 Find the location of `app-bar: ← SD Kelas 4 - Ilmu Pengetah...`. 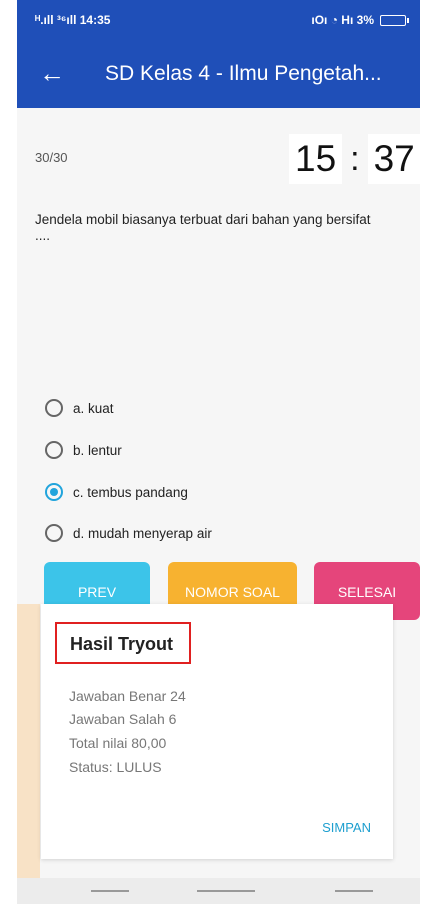

app-bar: ← SD Kelas 4 - Ilmu Pengetah... is located at coordinates (218, 75).